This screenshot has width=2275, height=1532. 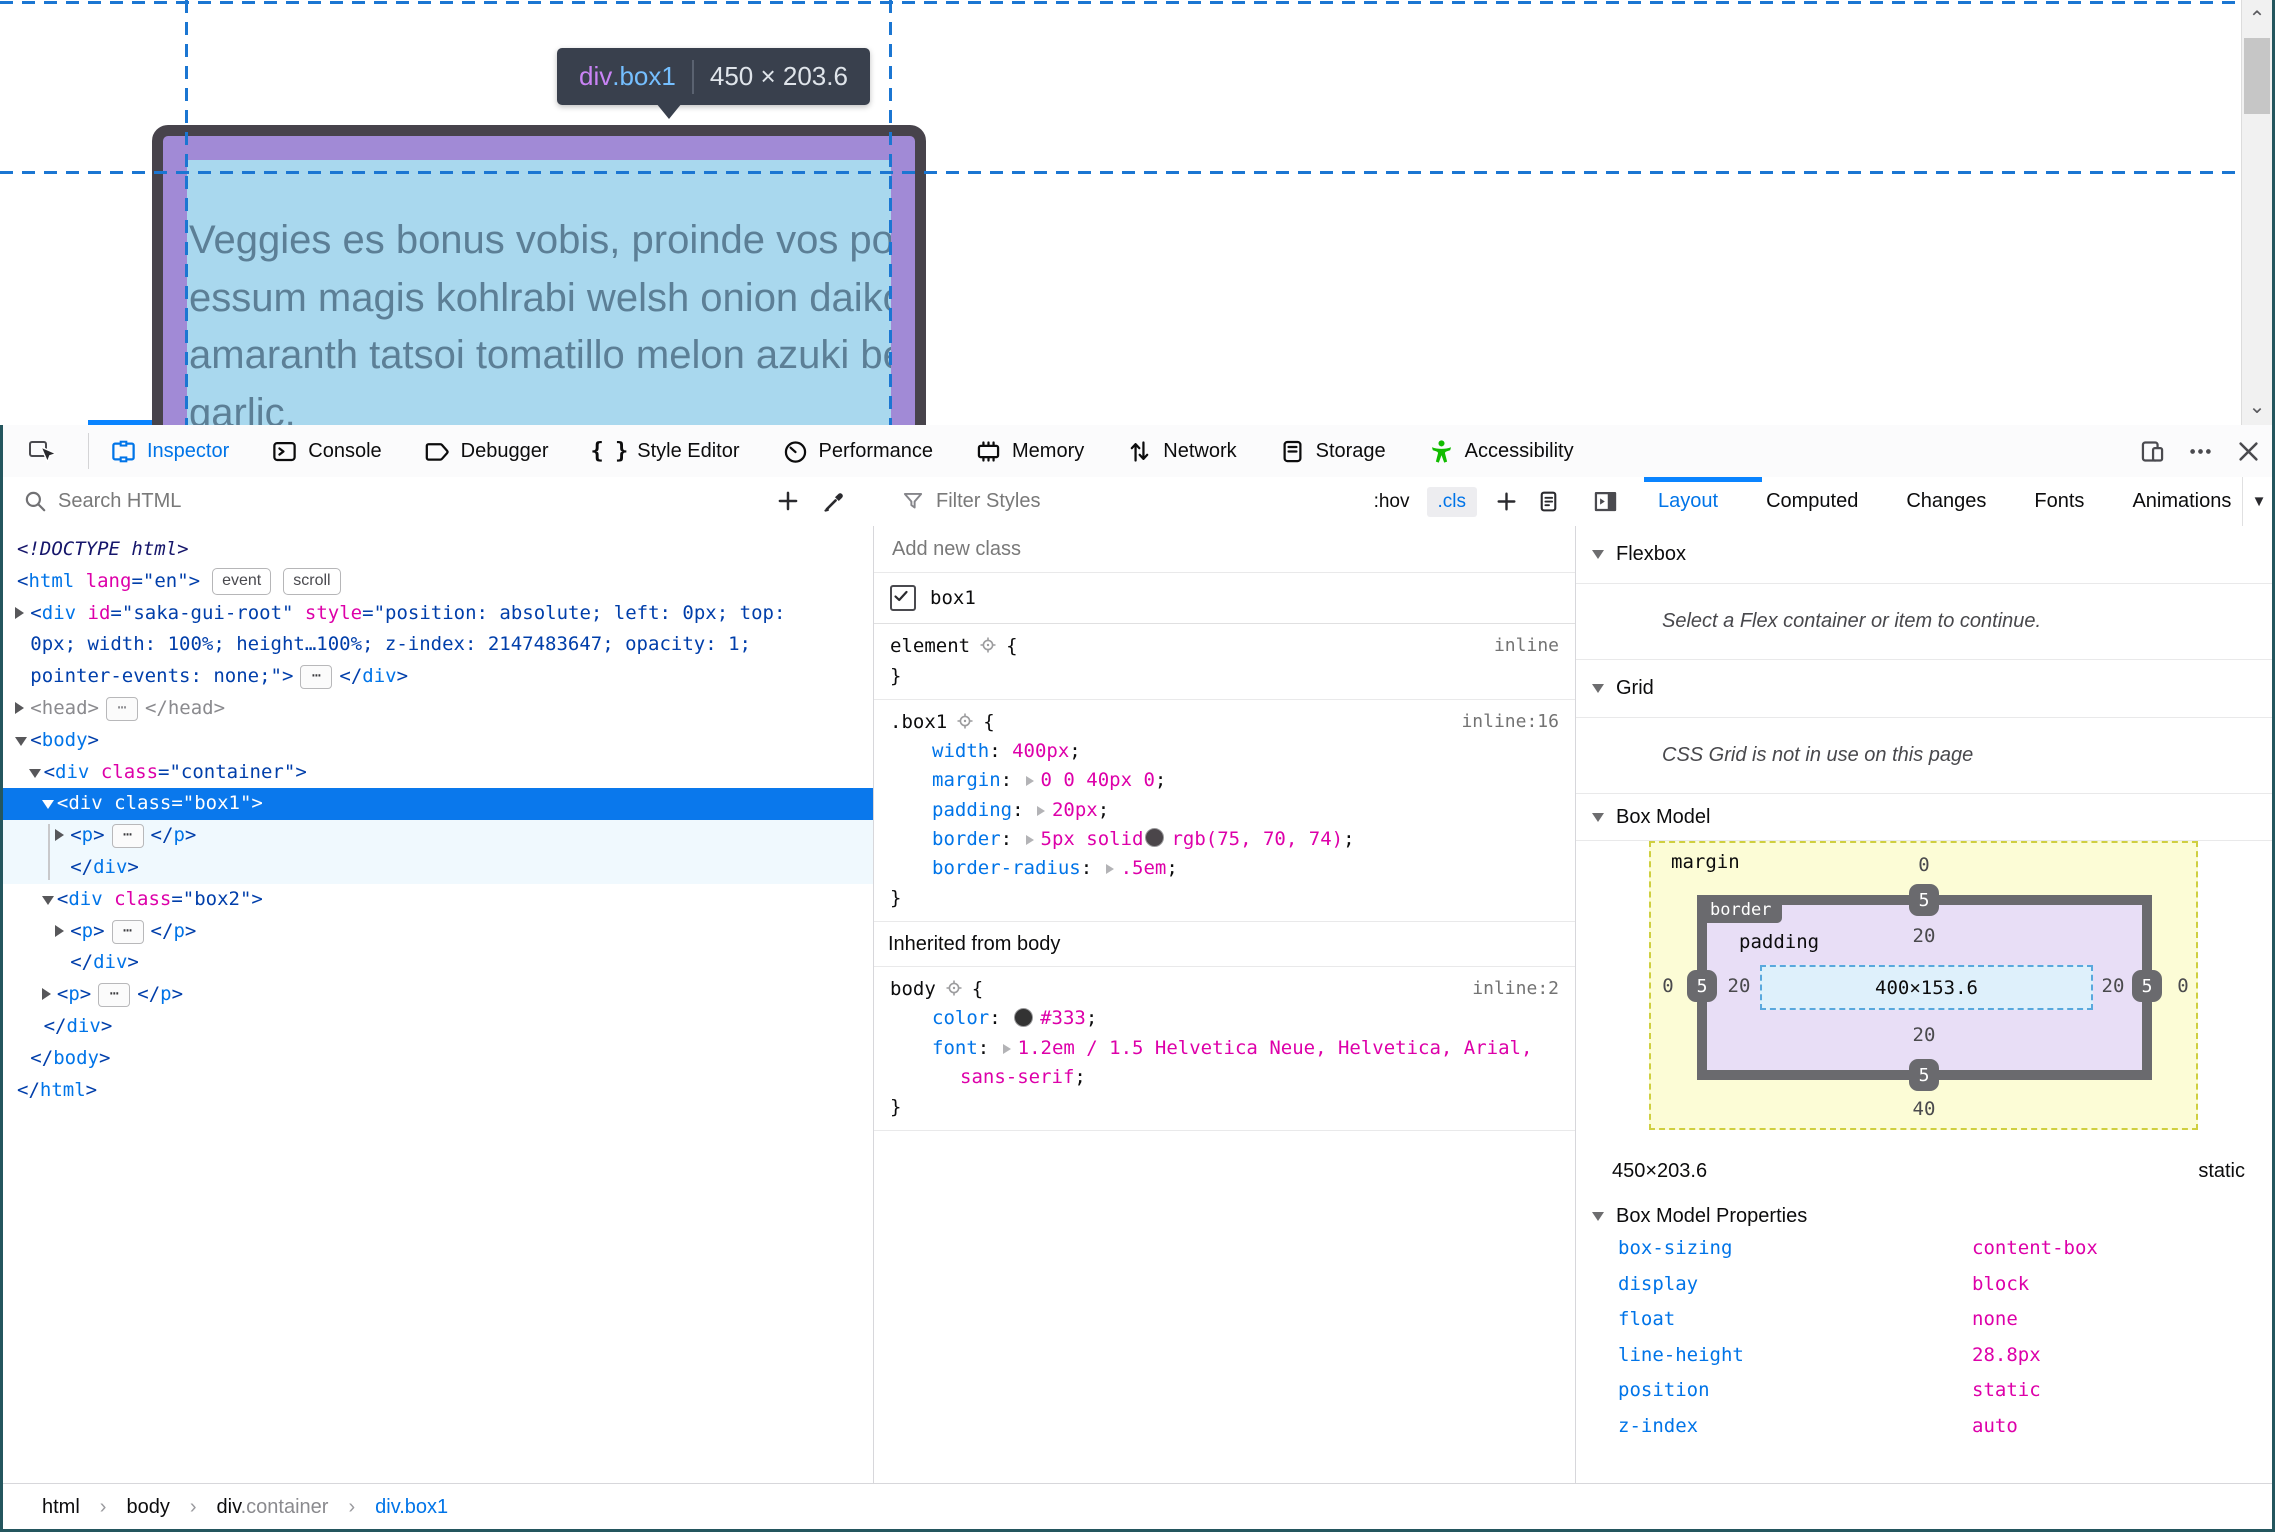 I want to click on css-declaration: border-radius: .5em;, so click(x=1224, y=868).